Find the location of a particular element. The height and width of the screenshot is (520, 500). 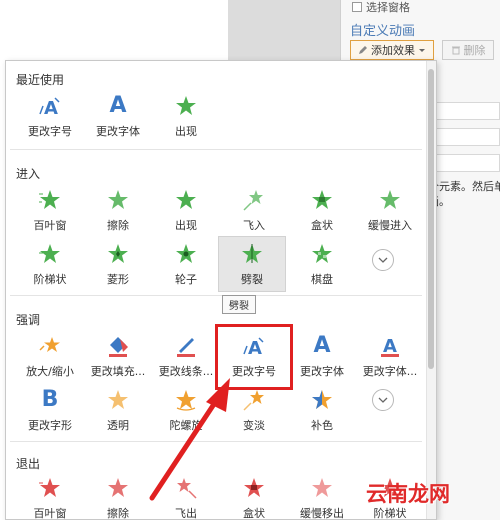

hint-text-line: 个元素。然后单 is located at coordinates (464, 186).